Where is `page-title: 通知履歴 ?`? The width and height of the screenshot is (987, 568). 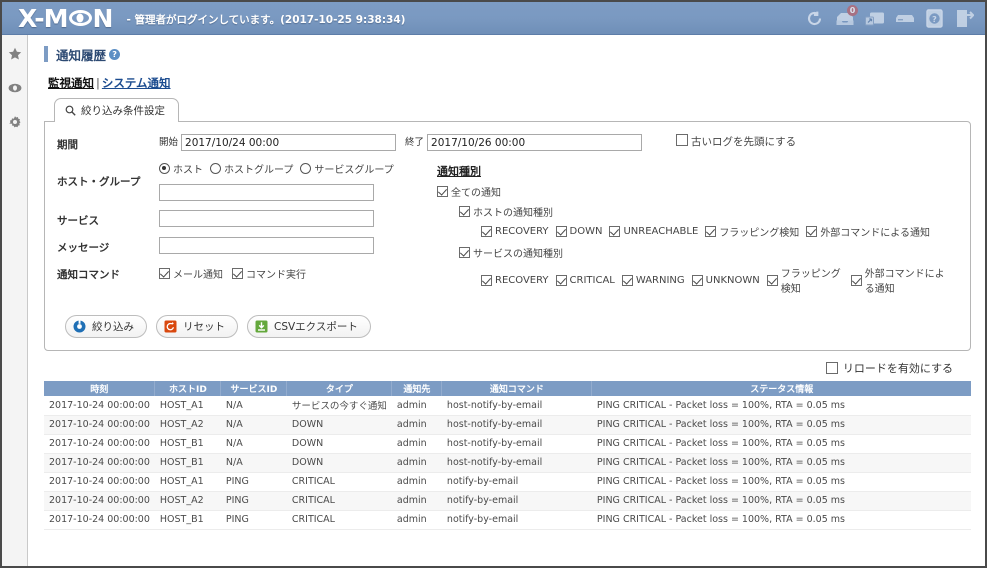
page-title: 通知履歴 ? is located at coordinates (507, 54).